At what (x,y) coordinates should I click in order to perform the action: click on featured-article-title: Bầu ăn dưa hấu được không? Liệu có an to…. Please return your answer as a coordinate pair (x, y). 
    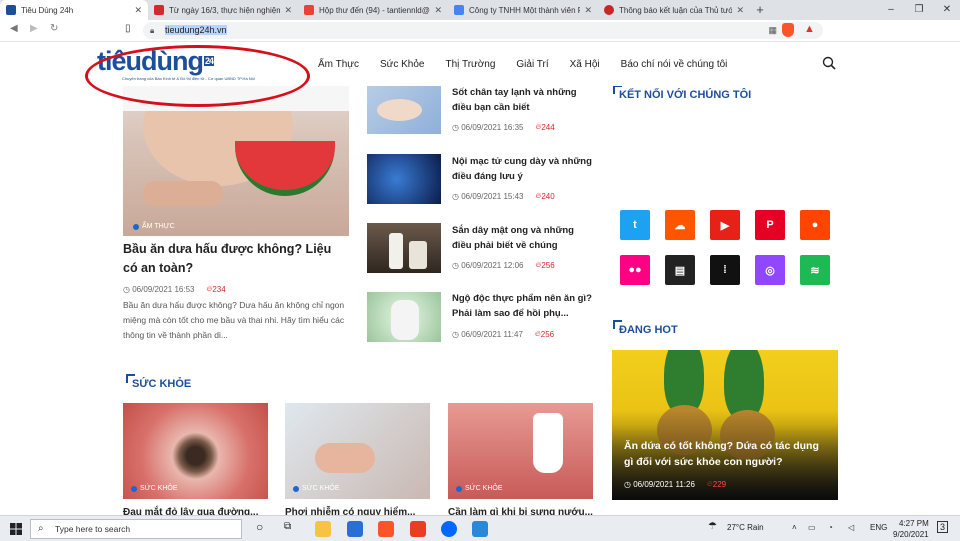
    Looking at the image, I should click on (236, 259).